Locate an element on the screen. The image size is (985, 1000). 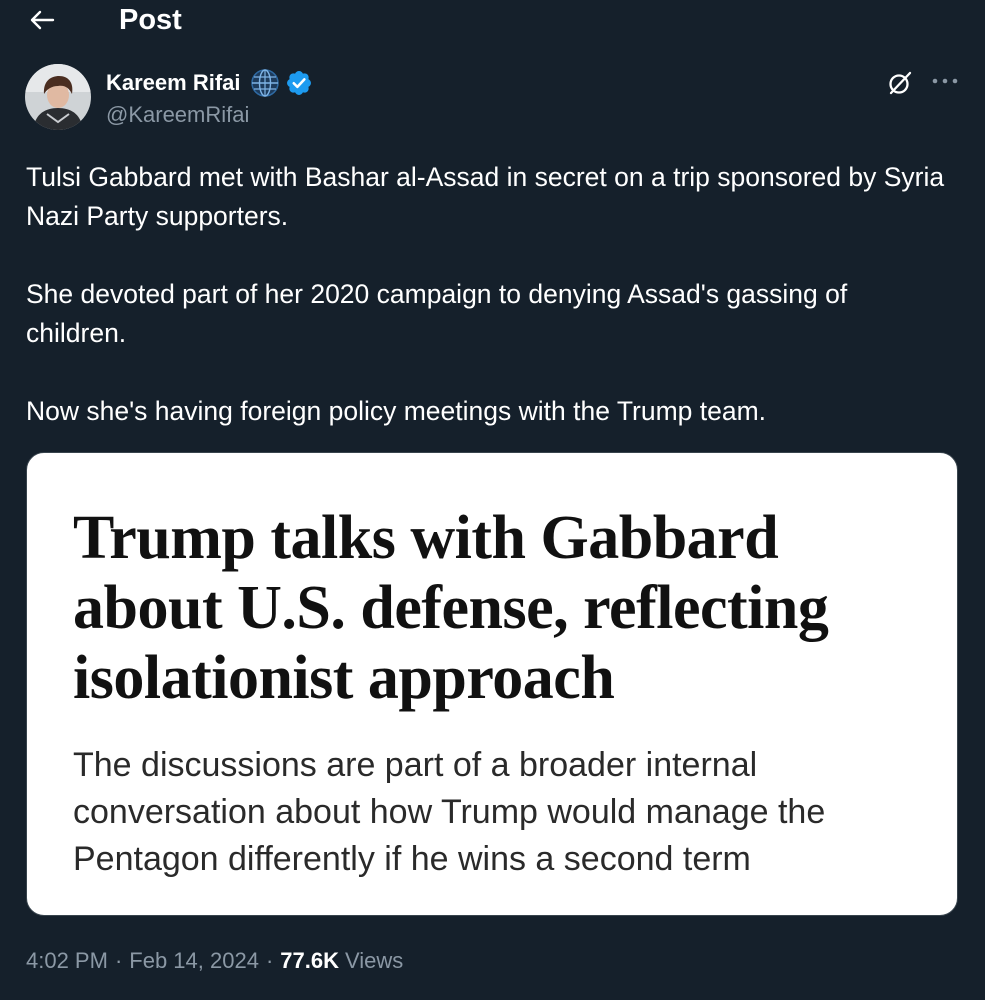
author-name: Kareem Rifai is located at coordinates (173, 83).